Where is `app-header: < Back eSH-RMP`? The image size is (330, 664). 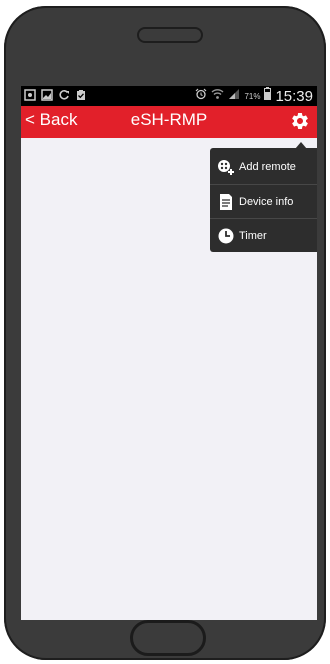
app-header: < Back eSH-RMP is located at coordinates (169, 122).